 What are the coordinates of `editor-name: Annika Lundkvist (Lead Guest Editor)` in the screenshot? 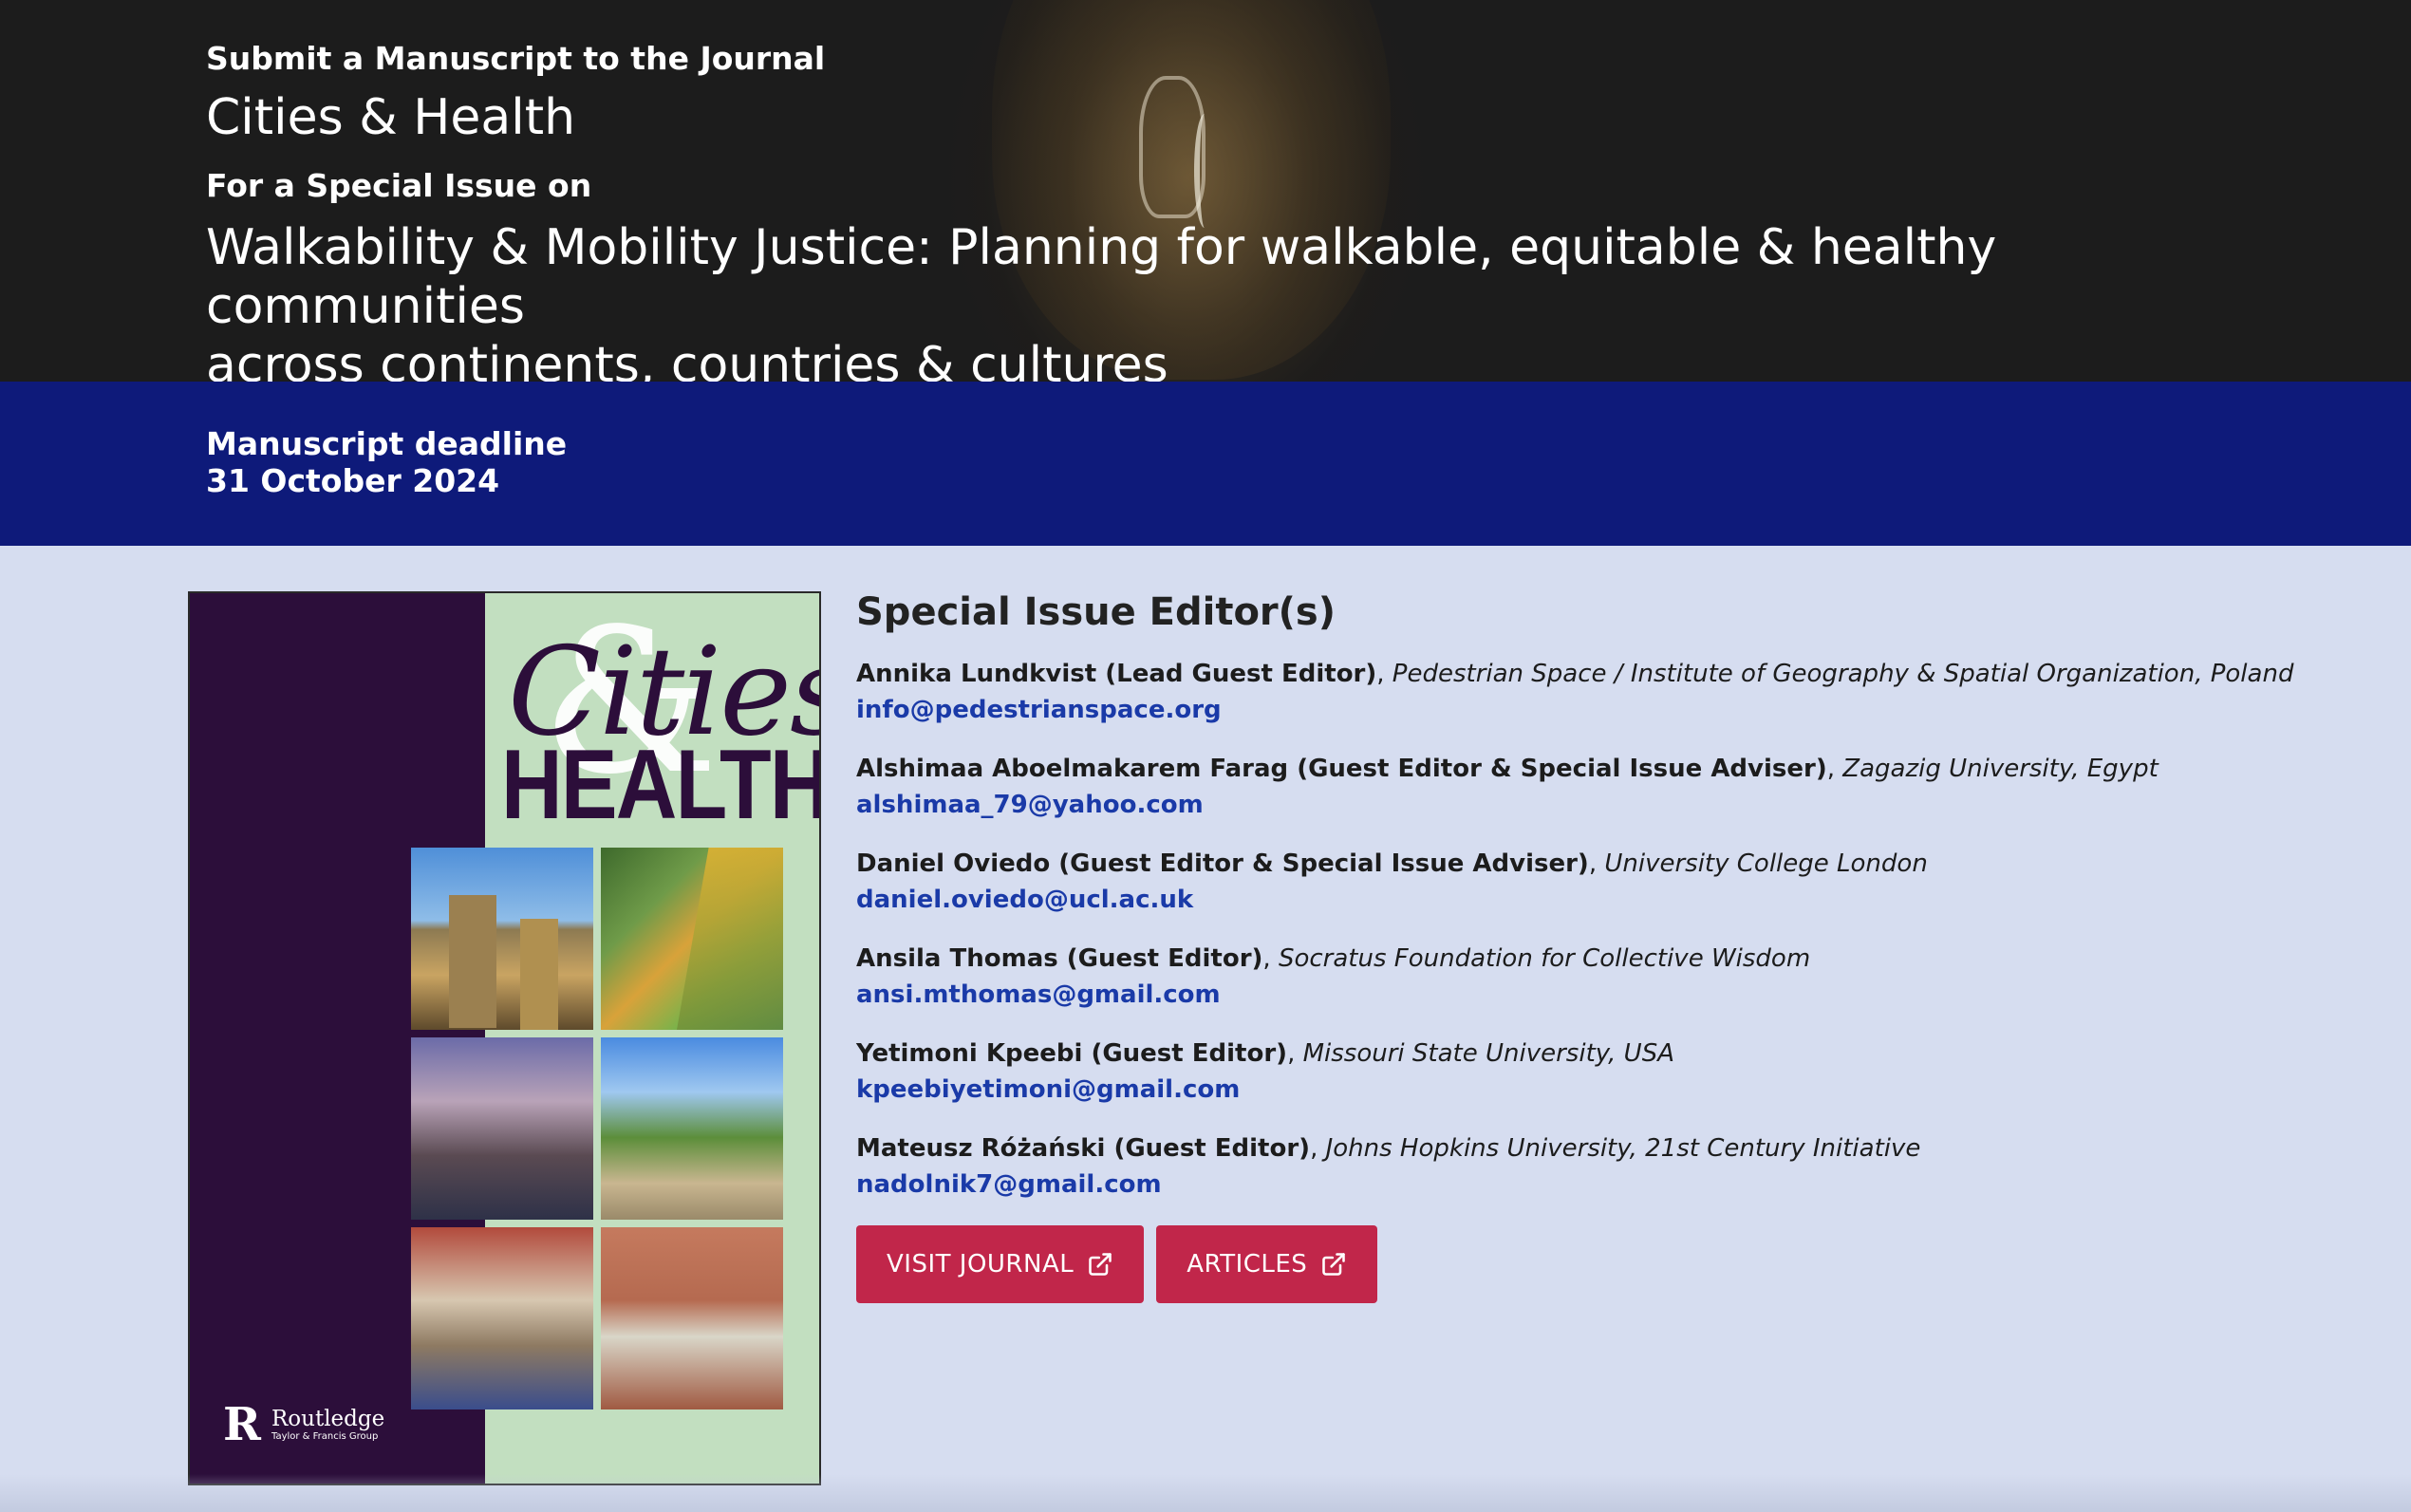 It's located at (1116, 674).